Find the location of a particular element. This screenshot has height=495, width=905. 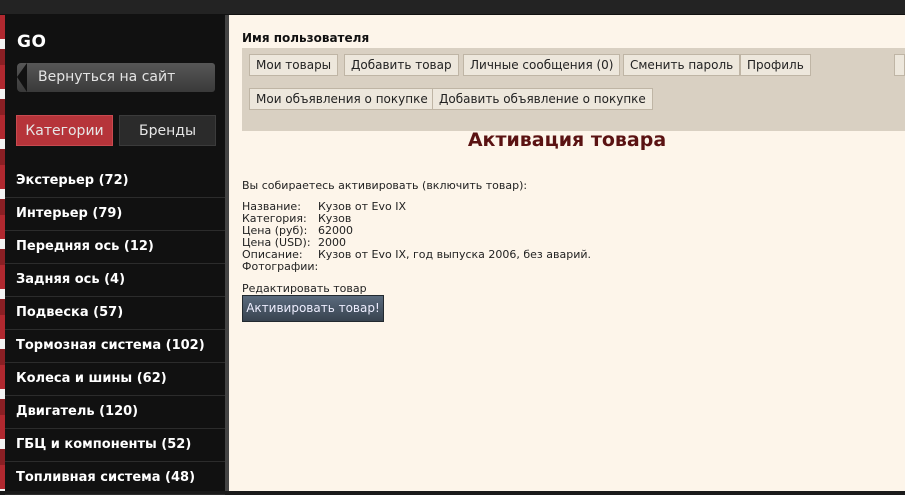

category-item-rear-axle: Задняя ось (4) is located at coordinates (115, 280).